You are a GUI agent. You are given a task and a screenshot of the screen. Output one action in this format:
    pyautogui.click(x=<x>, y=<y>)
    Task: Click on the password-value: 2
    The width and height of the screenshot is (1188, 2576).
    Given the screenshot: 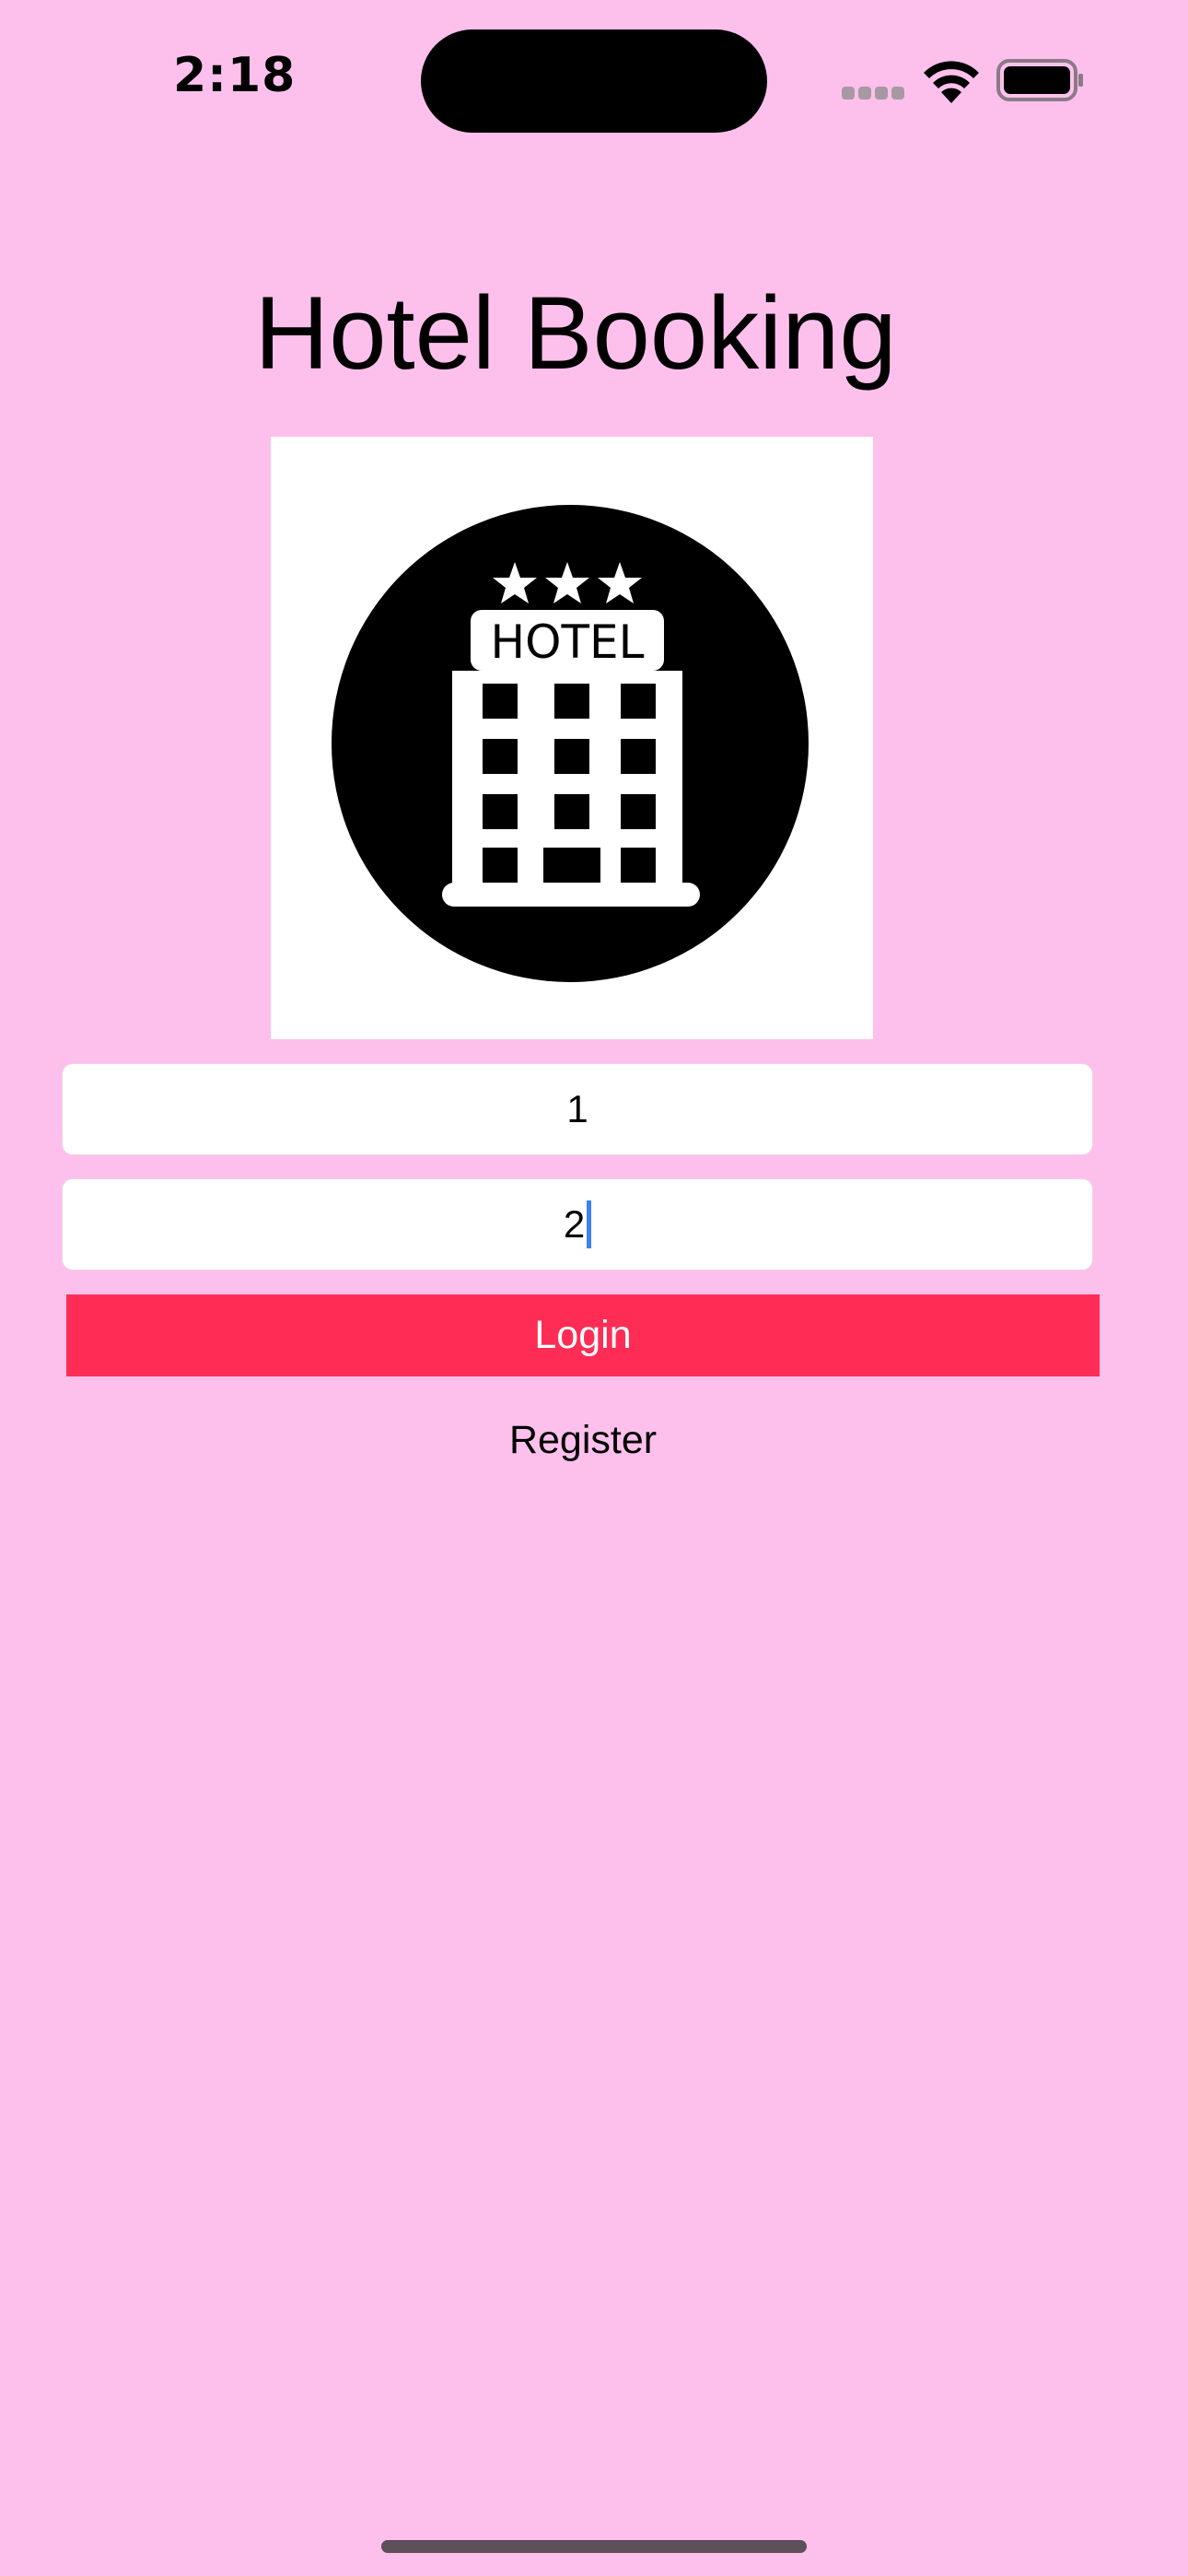 What is the action you would take?
    pyautogui.click(x=574, y=1224)
    